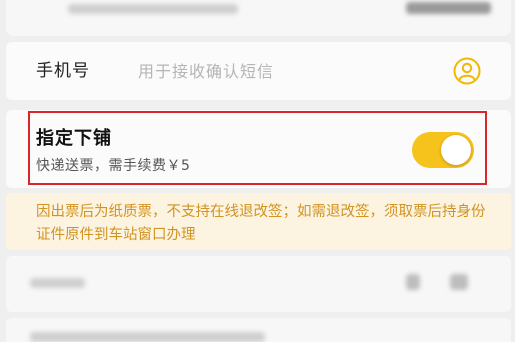 Image resolution: width=515 pixels, height=342 pixels. Describe the element at coordinates (63, 71) in the screenshot. I see `phone-label: 手机号` at that location.